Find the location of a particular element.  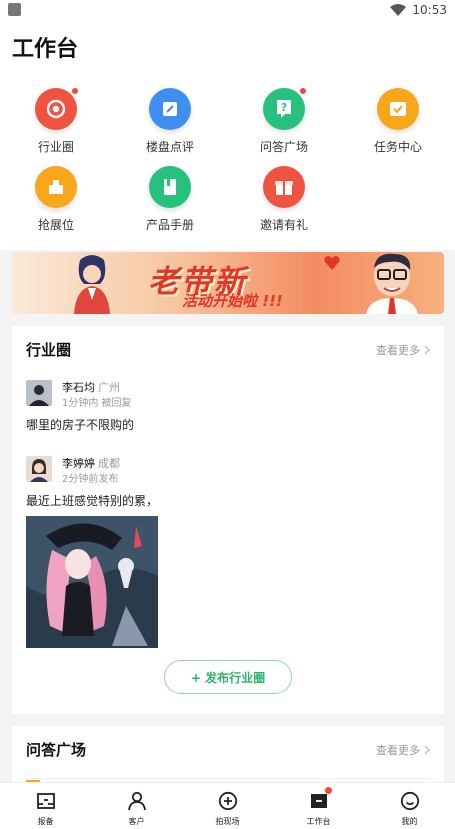

tab-mine: 我的 is located at coordinates (409, 806).